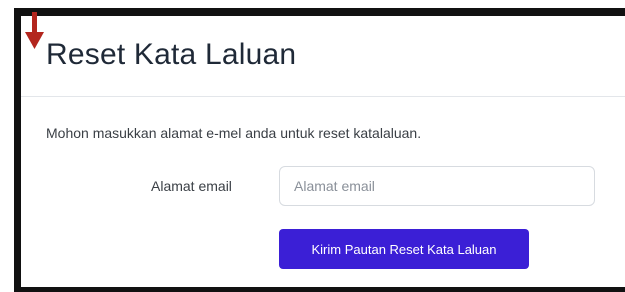  Describe the element at coordinates (404, 249) in the screenshot. I see `send-reset-link-button: Kirim Pautan Reset Kata Laluan` at that location.